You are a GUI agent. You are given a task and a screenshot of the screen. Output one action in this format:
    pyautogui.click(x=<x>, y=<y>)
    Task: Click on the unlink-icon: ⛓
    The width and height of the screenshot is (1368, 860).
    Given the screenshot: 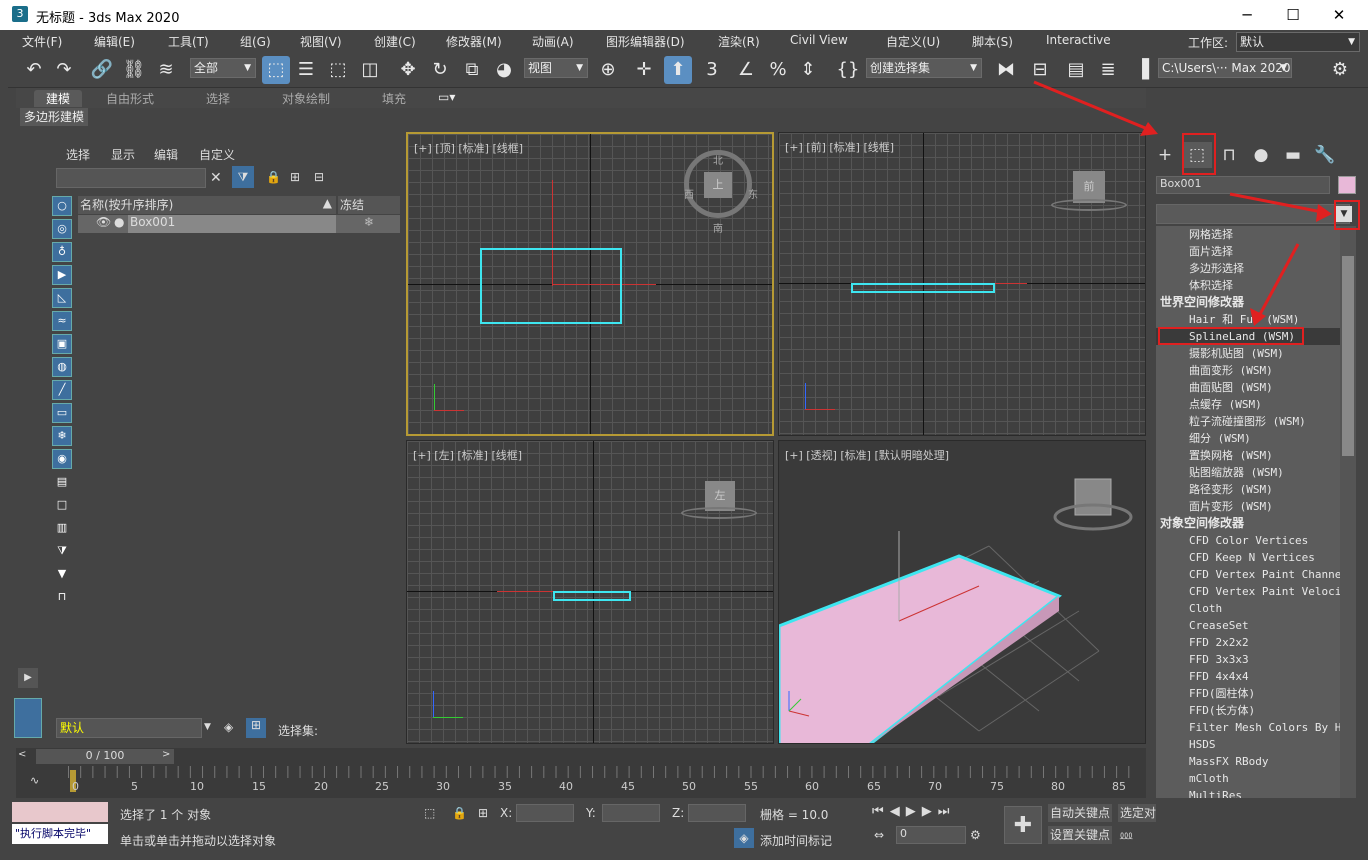 What is the action you would take?
    pyautogui.click(x=134, y=70)
    